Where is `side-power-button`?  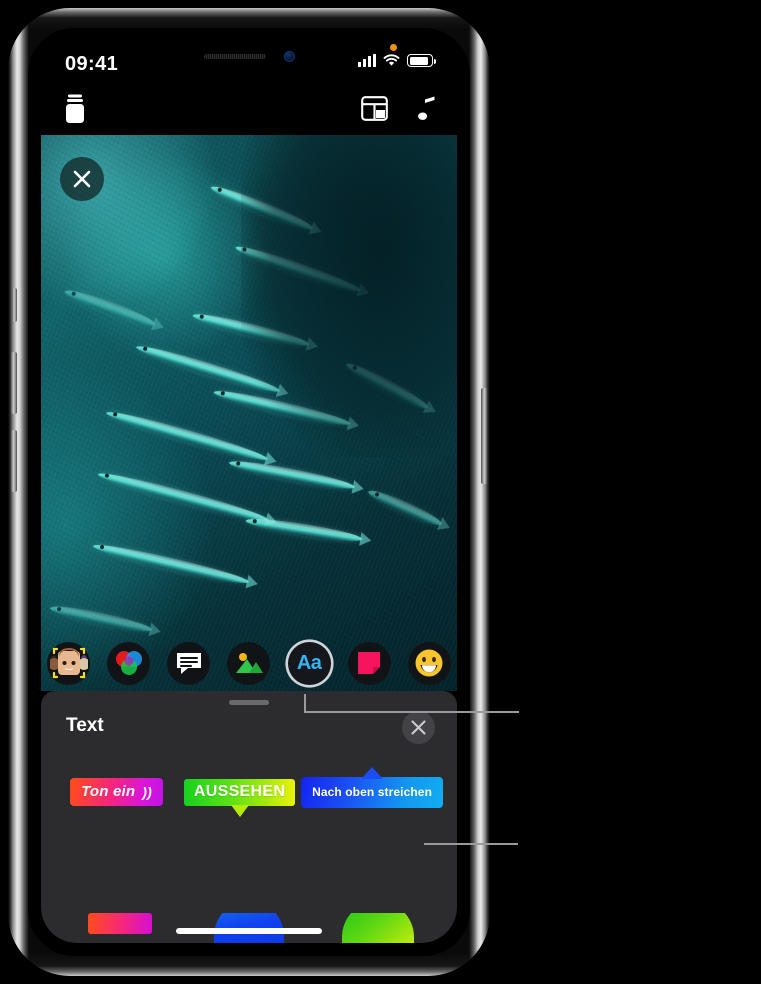
side-power-button is located at coordinates (484, 436).